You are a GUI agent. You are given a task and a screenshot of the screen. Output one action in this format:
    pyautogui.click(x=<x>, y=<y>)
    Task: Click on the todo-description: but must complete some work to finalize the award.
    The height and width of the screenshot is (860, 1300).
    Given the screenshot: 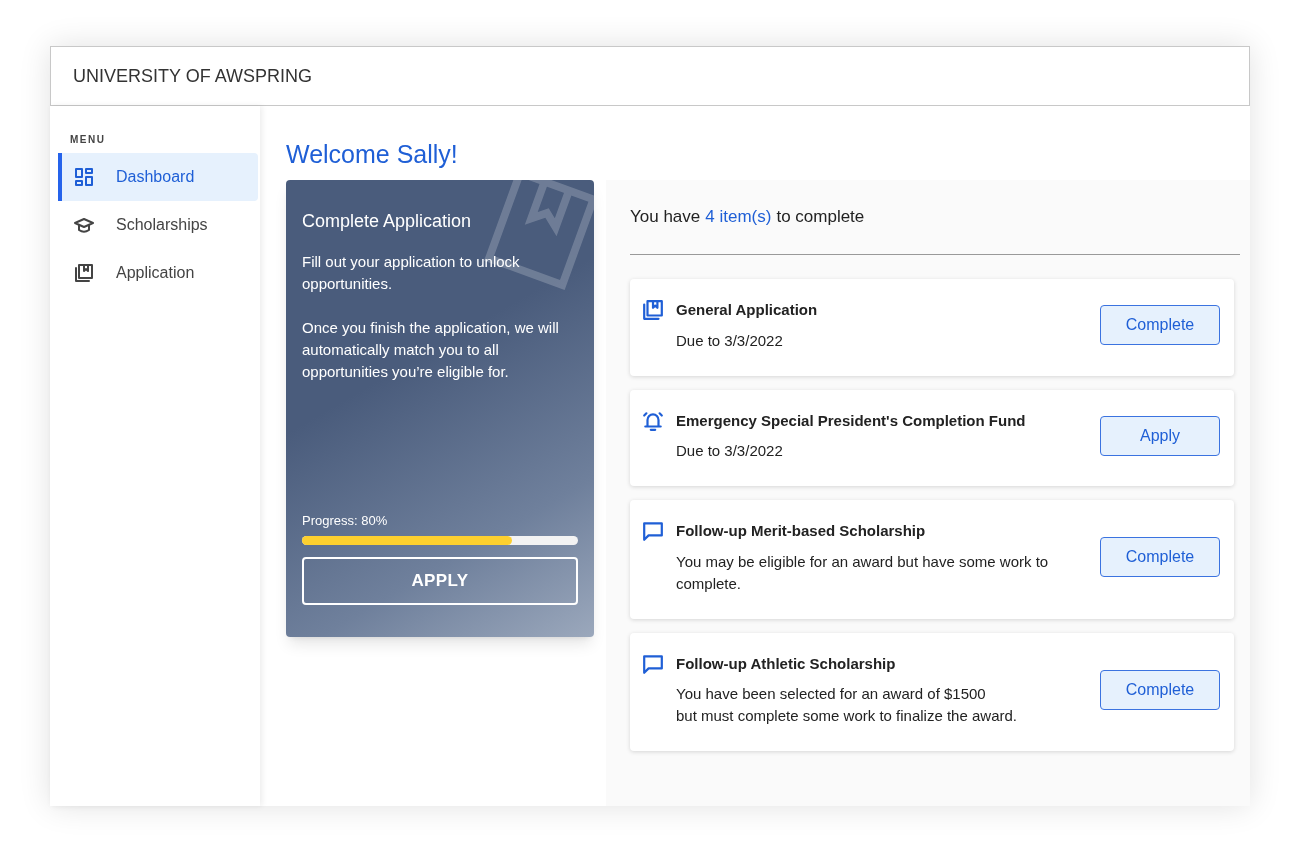 What is the action you would take?
    pyautogui.click(x=847, y=716)
    